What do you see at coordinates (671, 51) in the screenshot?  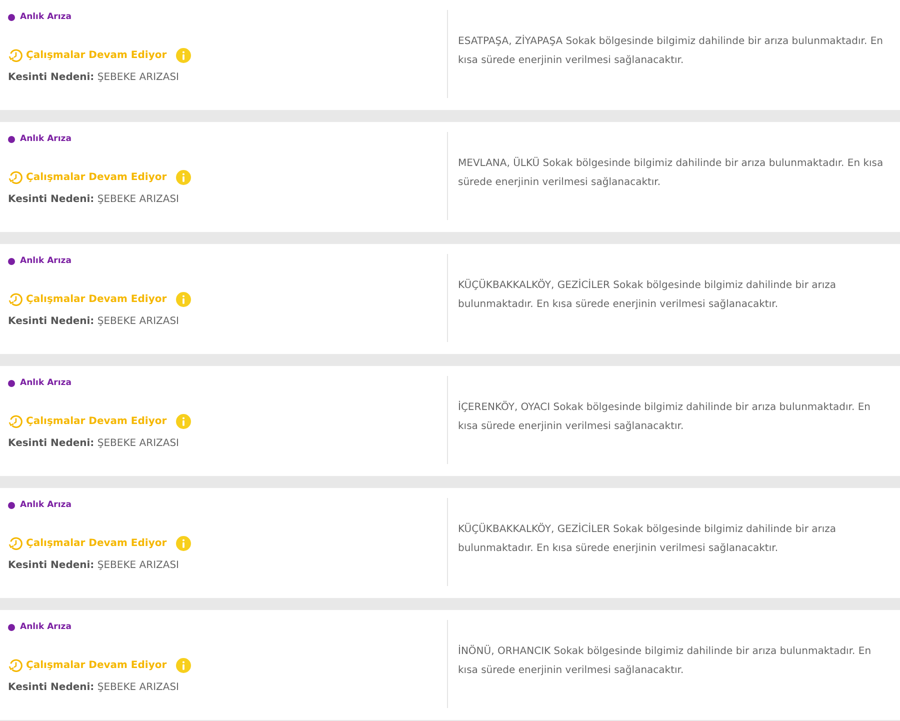 I see `outage-description: ESATPAŞA, ZİYAPAŞA Sokak bölgesinde bilgimiz dahilinde bir arıza bulunmaktadır. En kısa sürede enerjinin verilmesi sağlanacaktır.` at bounding box center [671, 51].